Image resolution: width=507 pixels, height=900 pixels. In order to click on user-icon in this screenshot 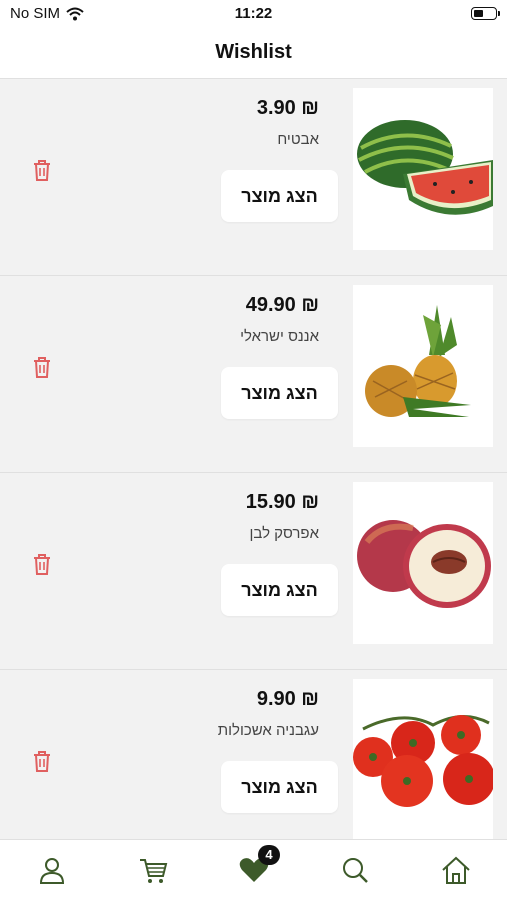, I will do `click(52, 871)`.